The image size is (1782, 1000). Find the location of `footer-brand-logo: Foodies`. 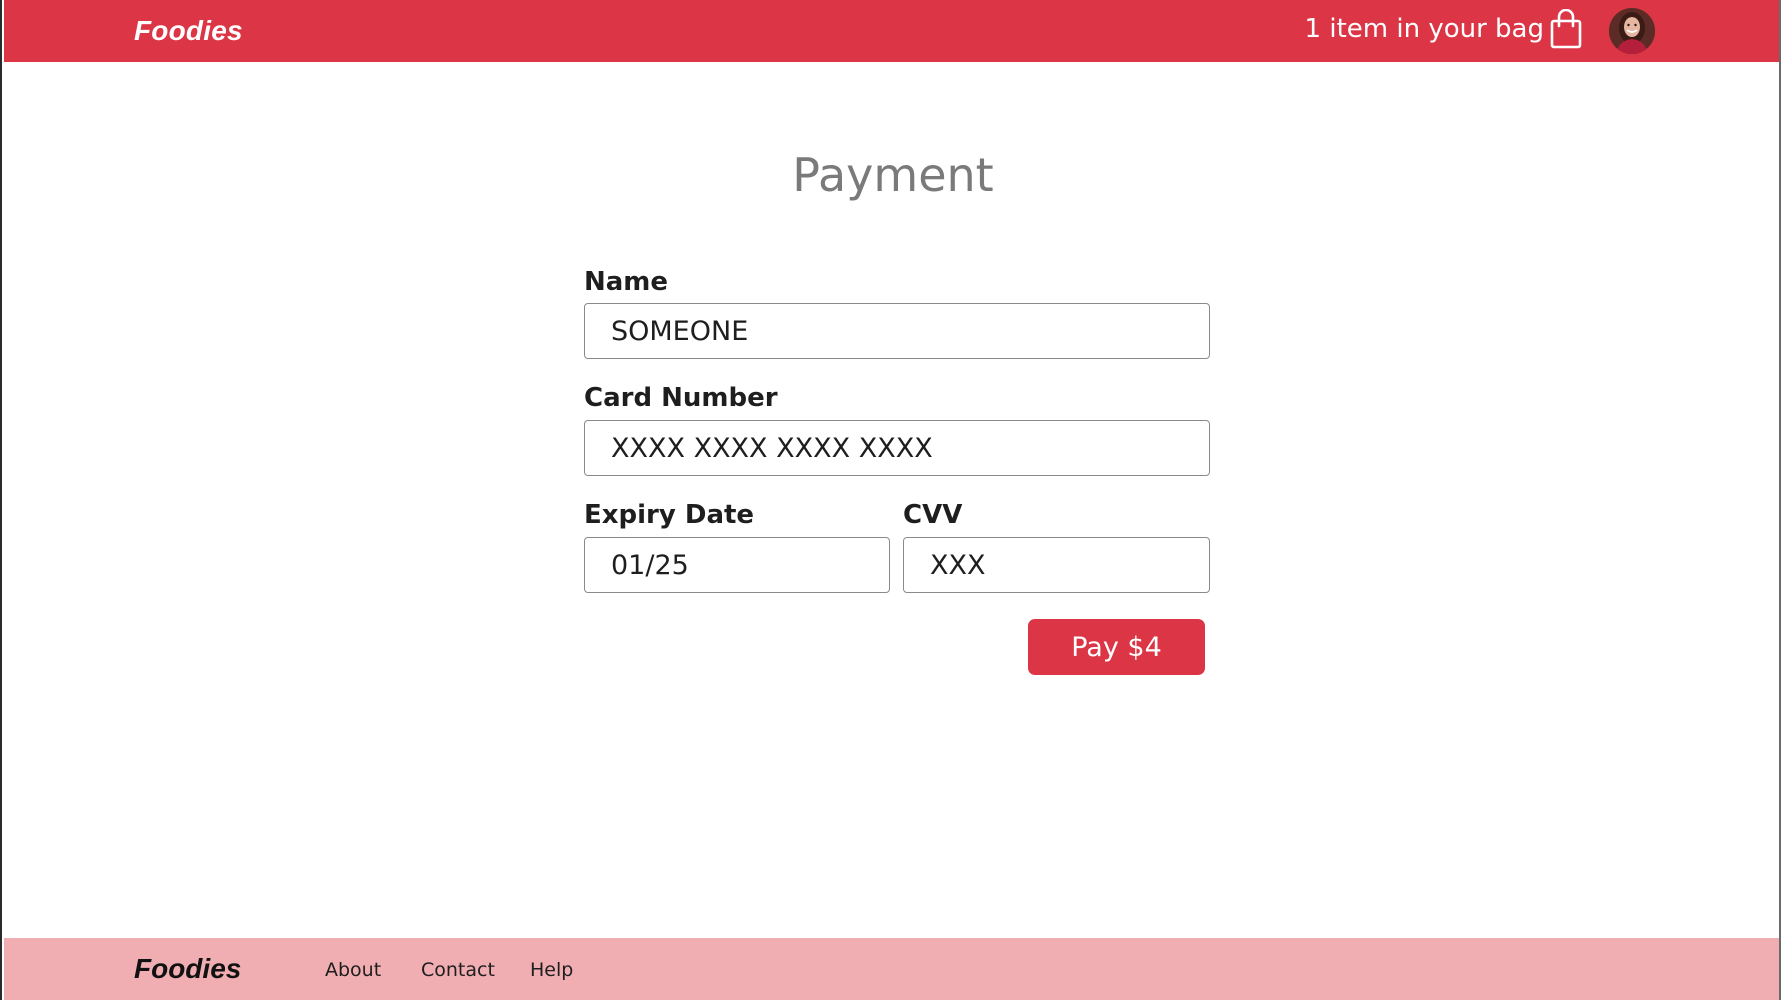

footer-brand-logo: Foodies is located at coordinates (187, 969).